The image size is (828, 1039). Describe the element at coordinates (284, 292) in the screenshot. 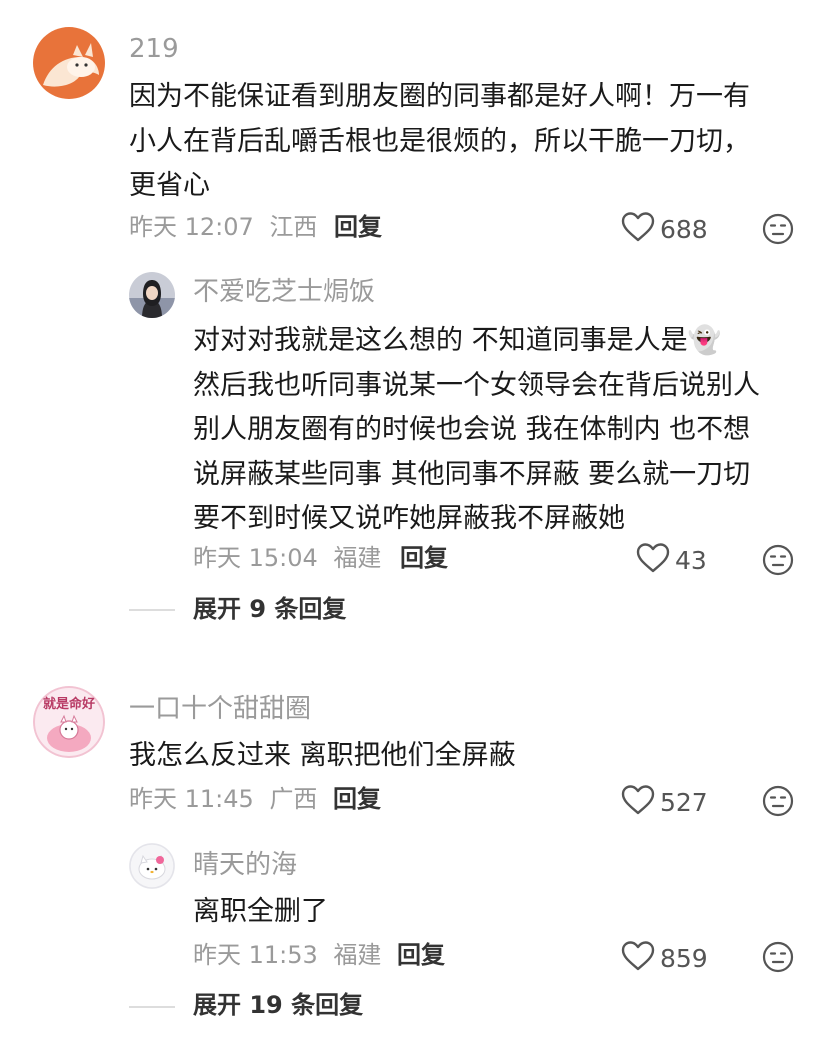

I see `username: 不爱吃芝士焗饭` at that location.